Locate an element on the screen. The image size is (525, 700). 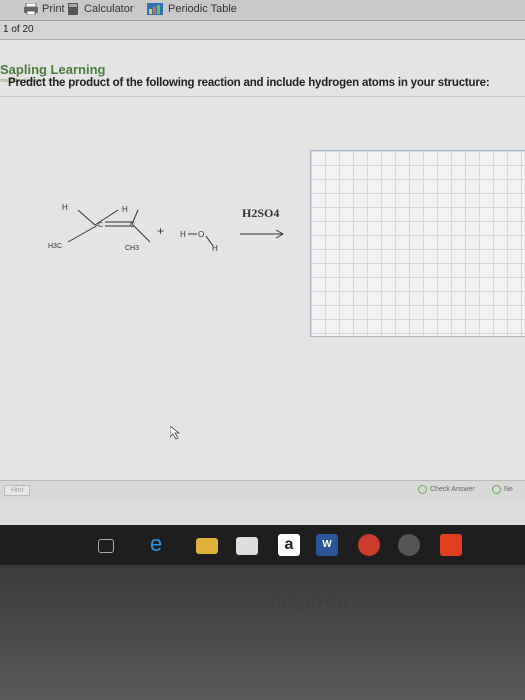
print-label: Print is located at coordinates (53, 9).